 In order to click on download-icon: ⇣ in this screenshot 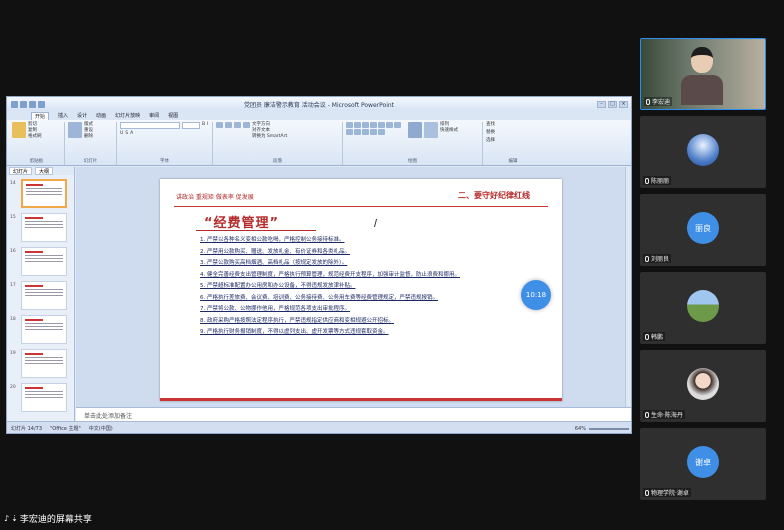, I will do `click(14, 518)`.